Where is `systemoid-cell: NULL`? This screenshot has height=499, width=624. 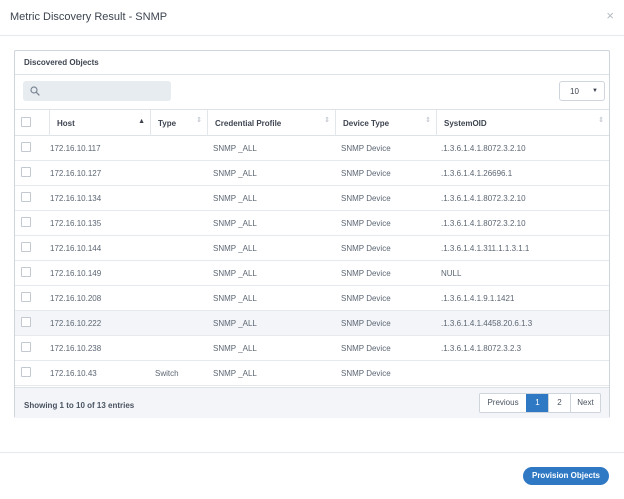
systemoid-cell: NULL is located at coordinates (451, 273).